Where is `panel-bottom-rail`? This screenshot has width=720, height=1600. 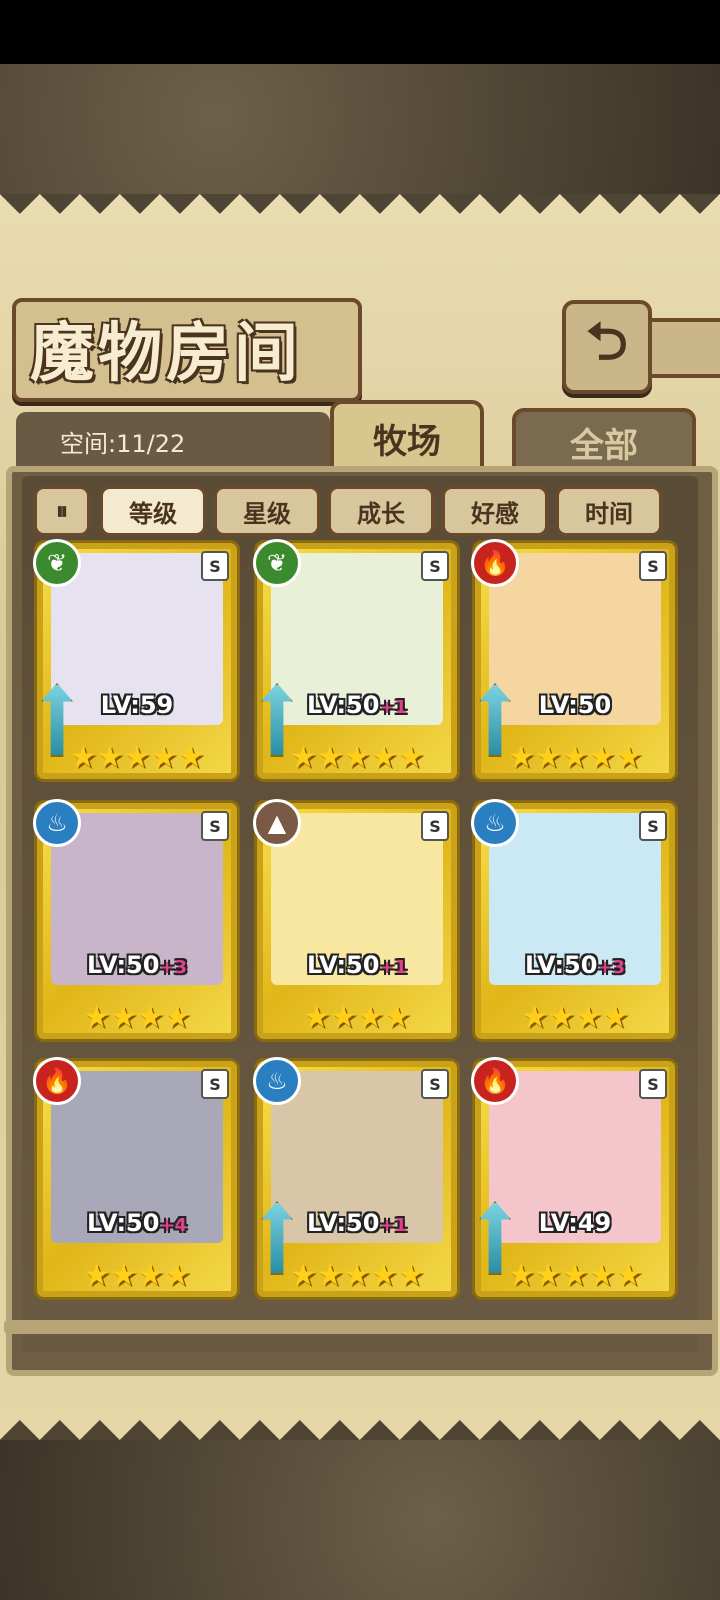 panel-bottom-rail is located at coordinates (360, 1327).